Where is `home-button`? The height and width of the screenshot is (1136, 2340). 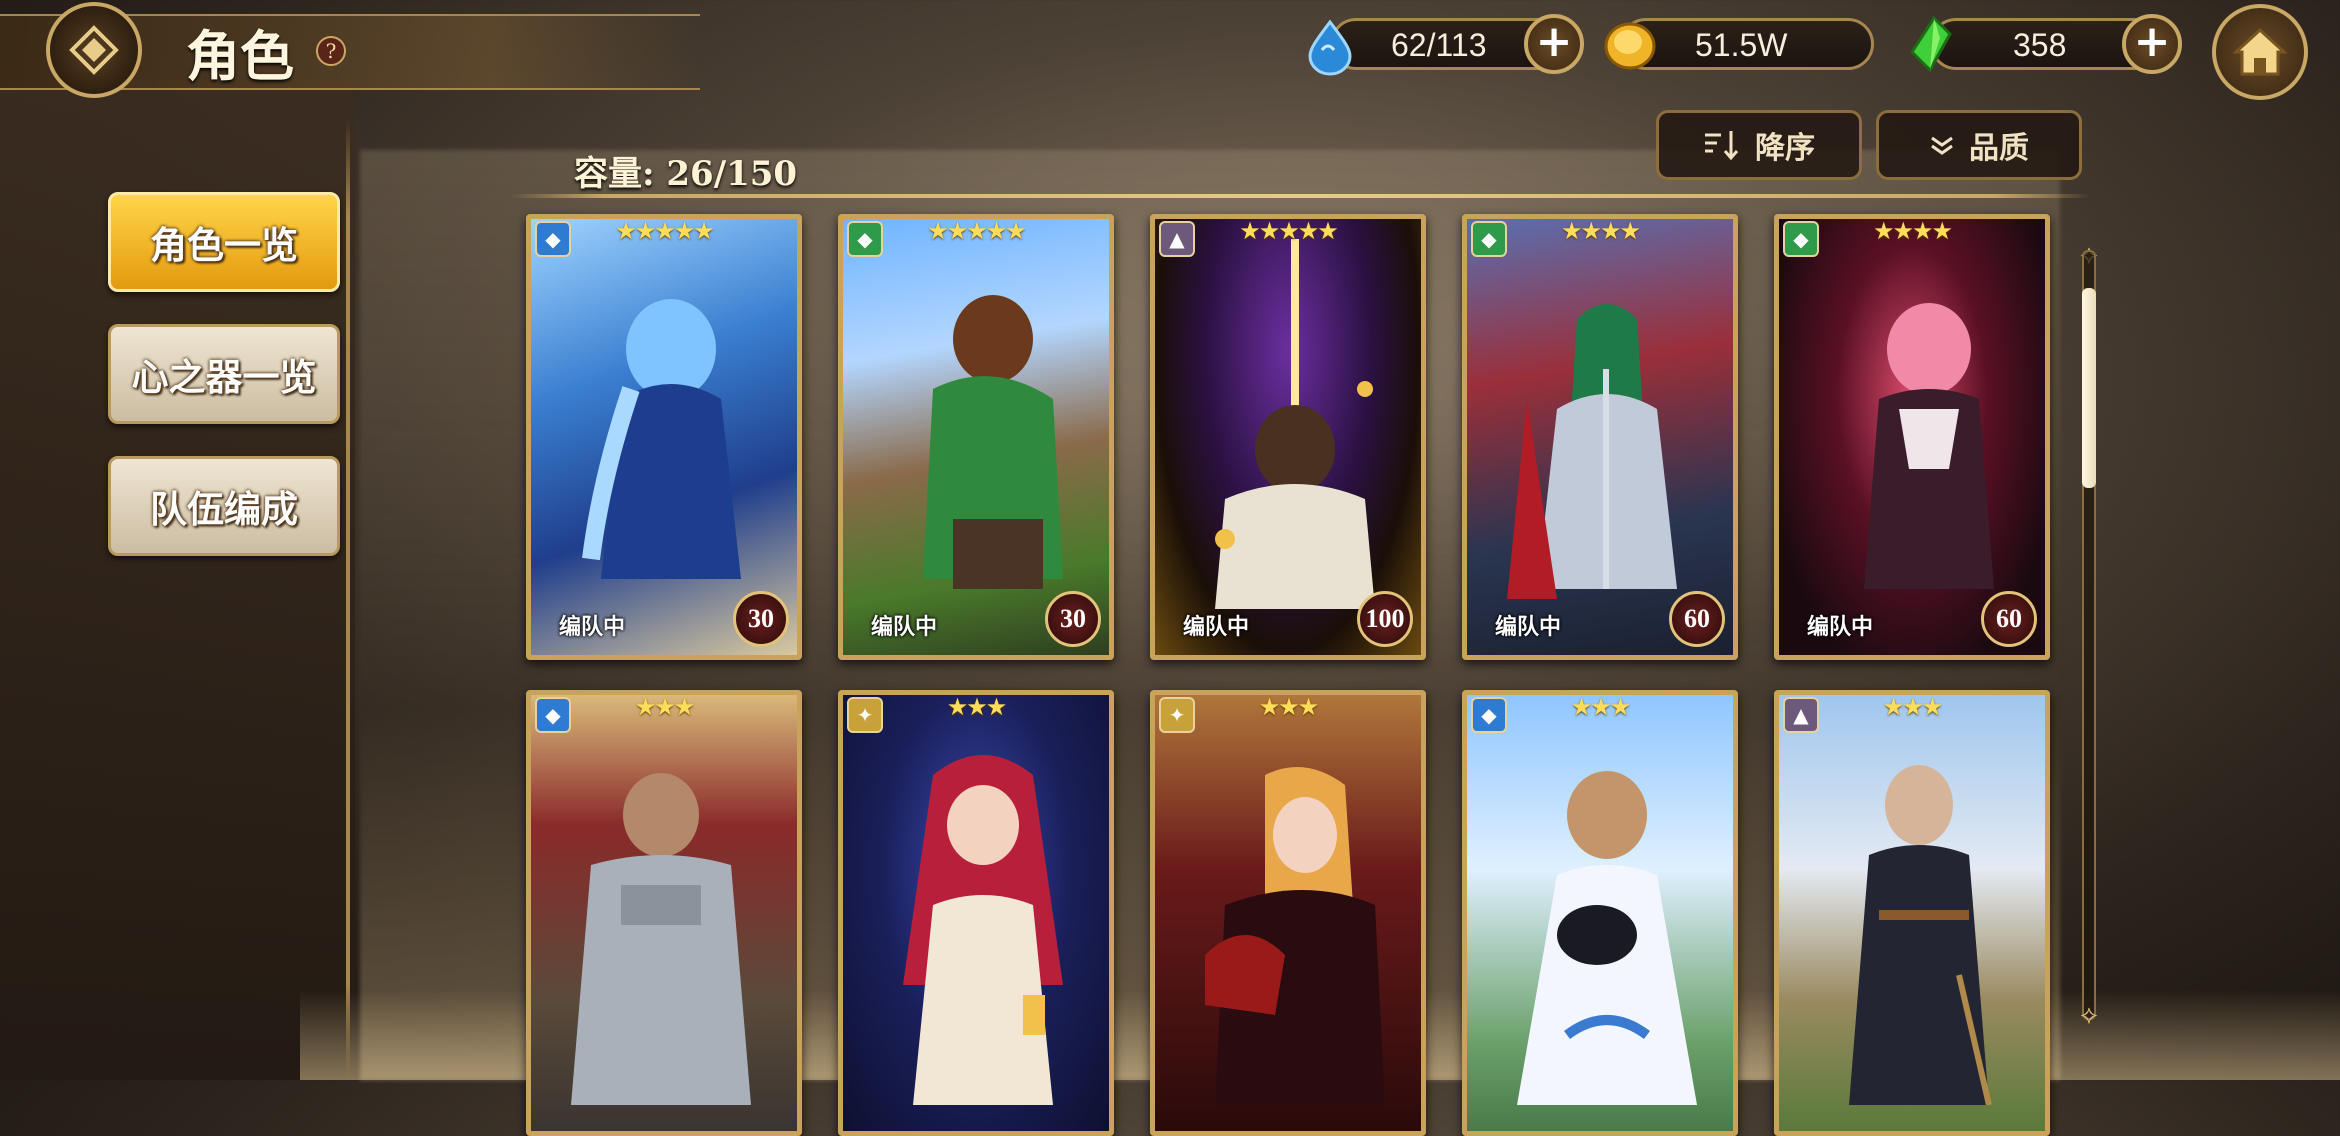 home-button is located at coordinates (2260, 52).